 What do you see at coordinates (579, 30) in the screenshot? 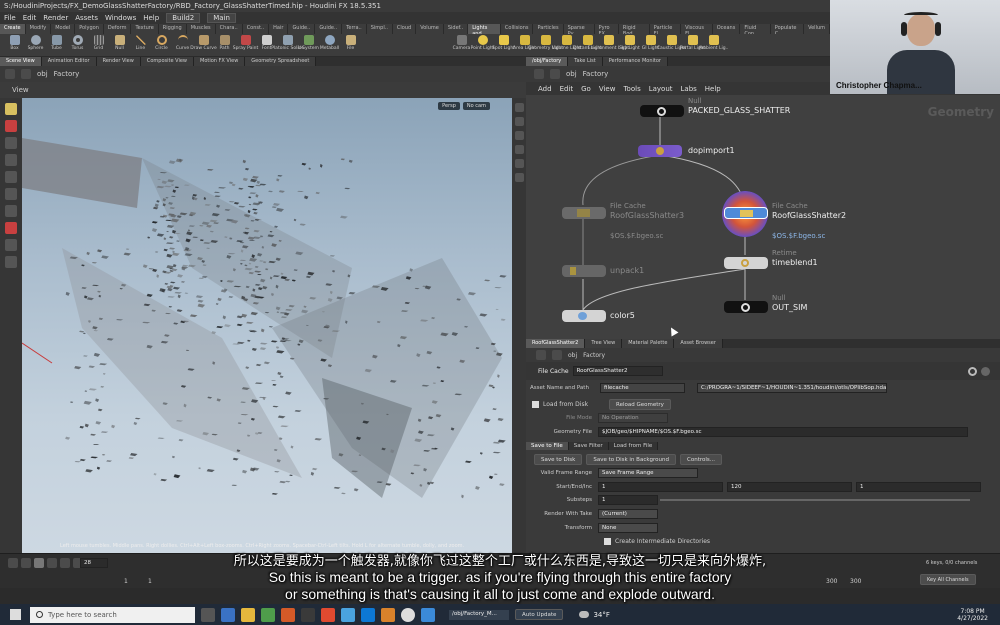
I see `shelf-tab: Sparse Py..` at bounding box center [579, 30].